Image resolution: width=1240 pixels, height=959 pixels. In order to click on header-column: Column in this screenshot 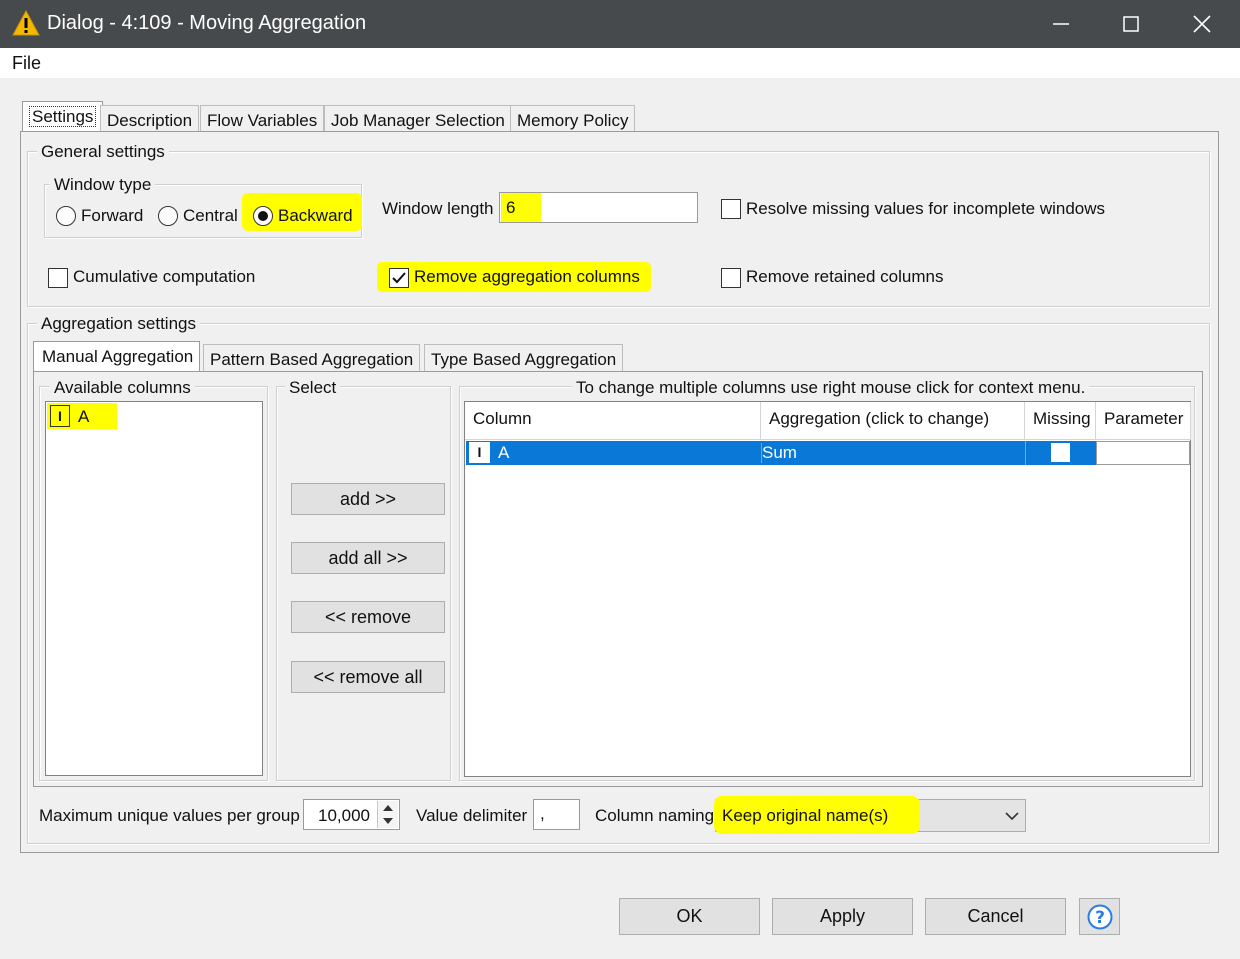, I will do `click(613, 421)`.